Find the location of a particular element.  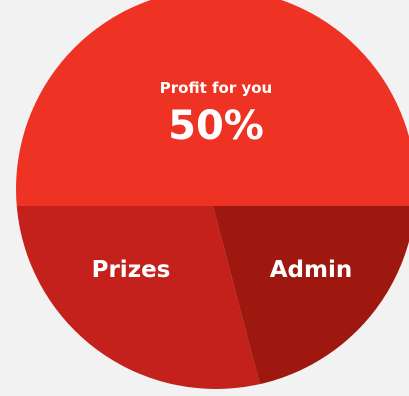

slice-label-profit: Profit for you is located at coordinates (216, 88).